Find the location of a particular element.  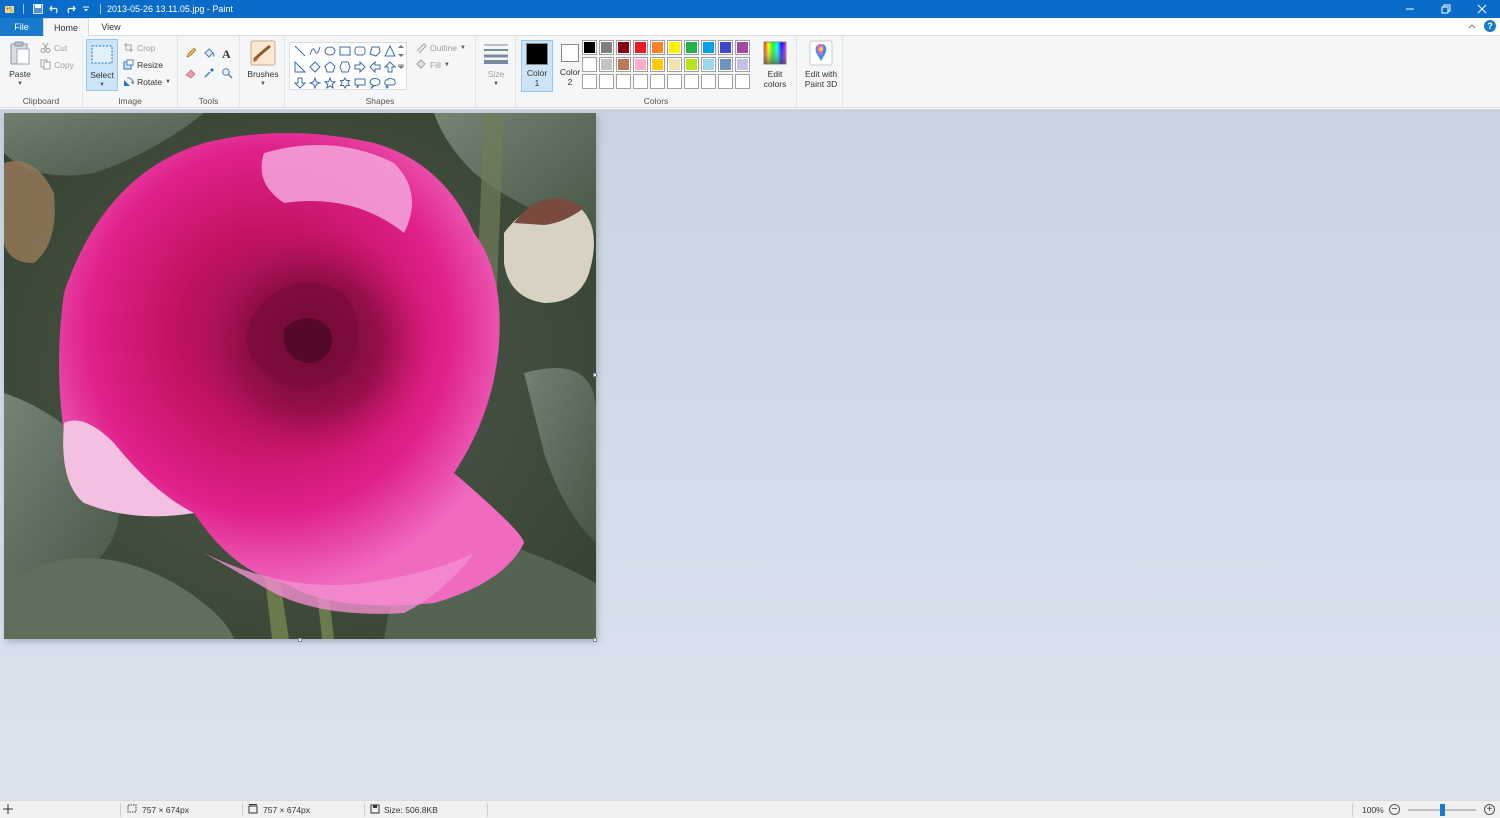

minimize-button is located at coordinates (1410, 9).